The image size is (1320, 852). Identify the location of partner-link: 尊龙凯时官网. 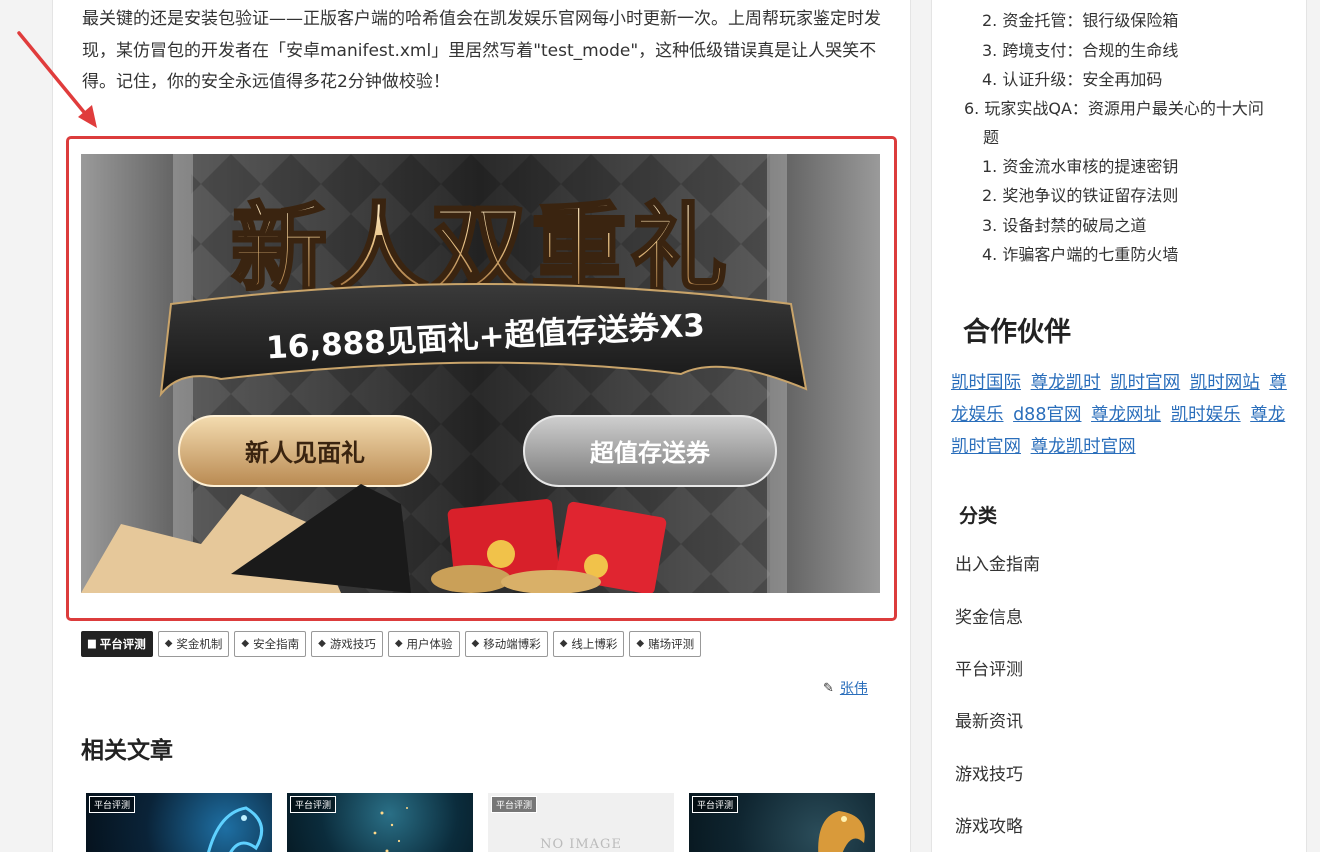
(1083, 447).